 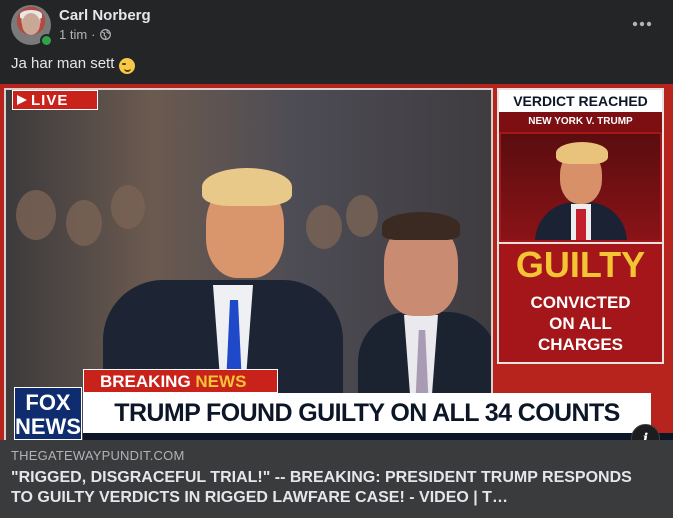 I want to click on portrait-hair, so click(x=582, y=153).